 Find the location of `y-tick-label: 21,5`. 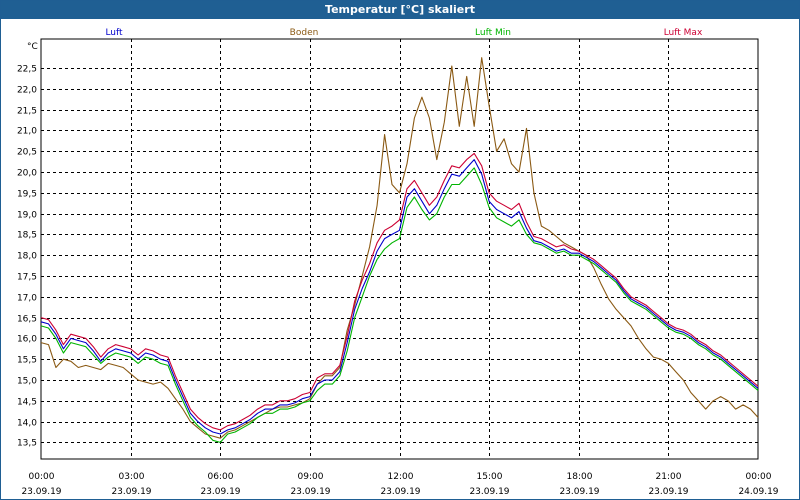

y-tick-label: 21,5 is located at coordinates (27, 112).